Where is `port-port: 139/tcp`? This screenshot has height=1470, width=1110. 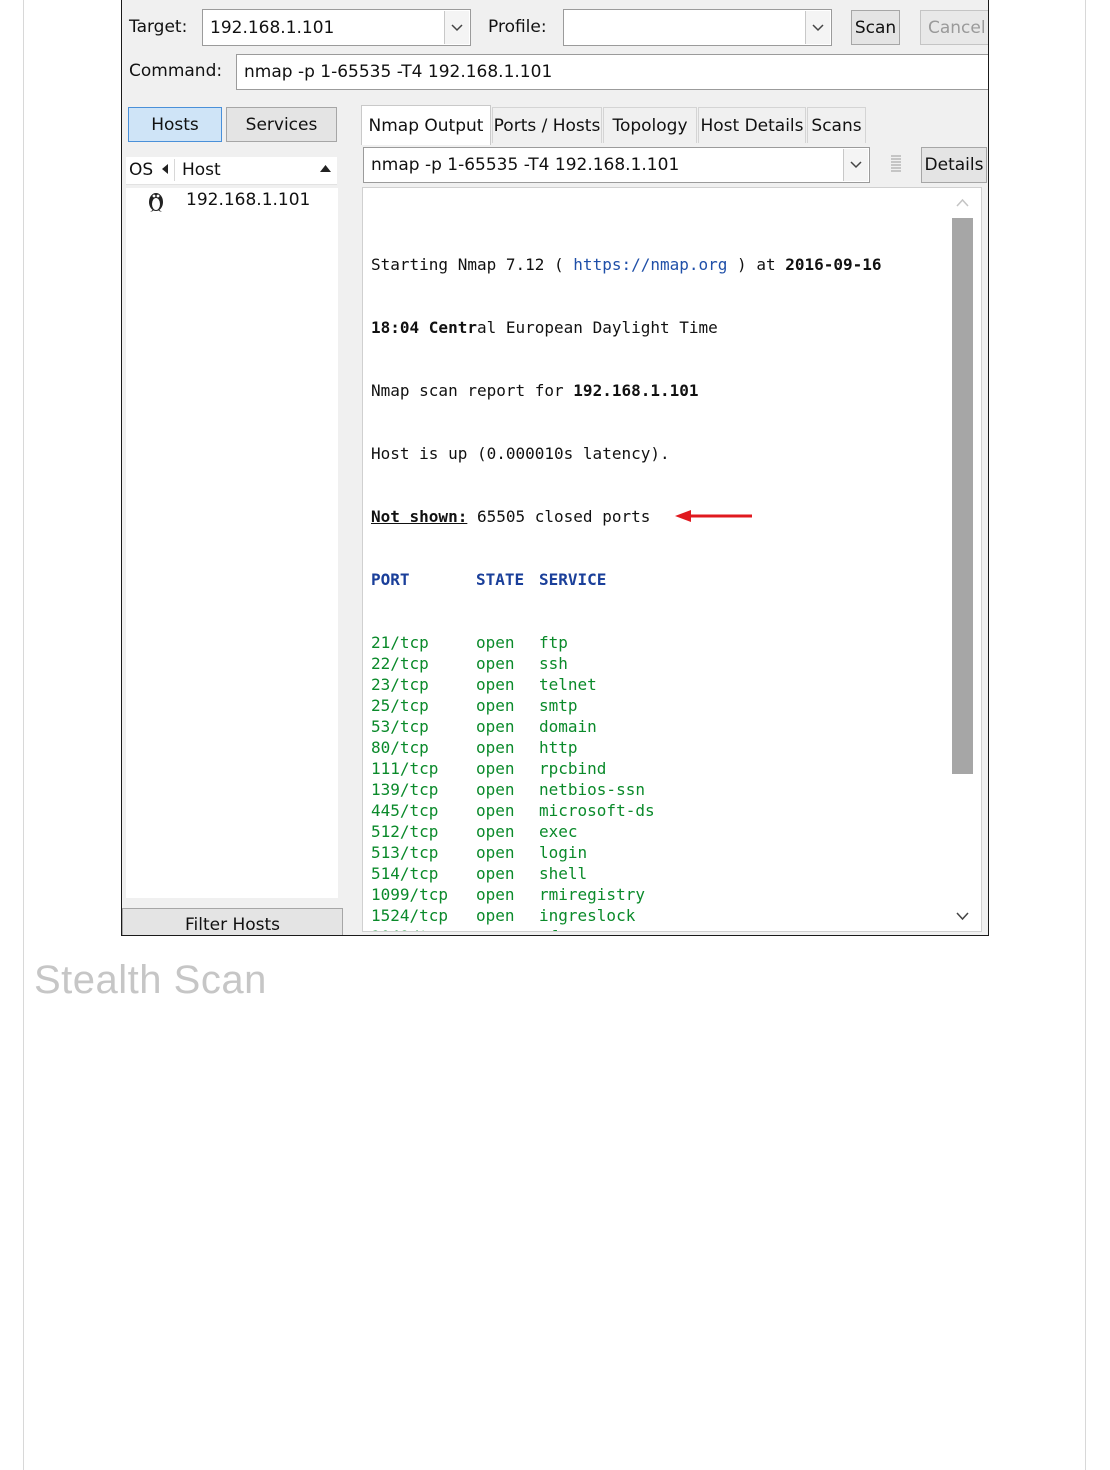
port-port: 139/tcp is located at coordinates (405, 789).